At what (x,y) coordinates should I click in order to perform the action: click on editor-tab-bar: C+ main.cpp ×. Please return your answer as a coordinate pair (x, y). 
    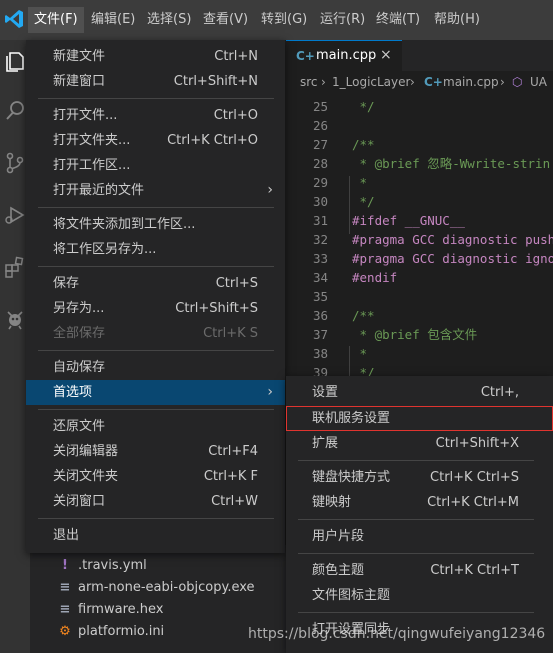
    Looking at the image, I should click on (419, 55).